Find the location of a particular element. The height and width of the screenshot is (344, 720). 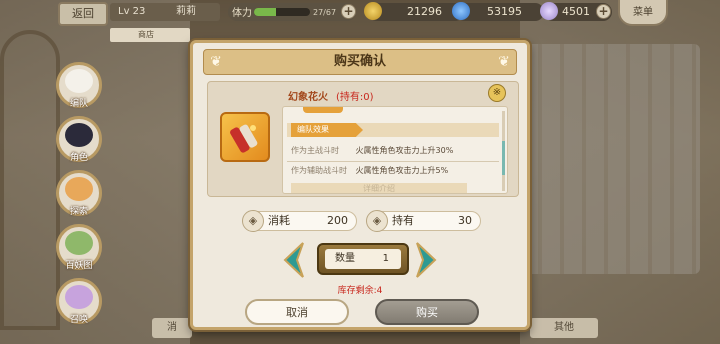

stamina-bar is located at coordinates (282, 12).